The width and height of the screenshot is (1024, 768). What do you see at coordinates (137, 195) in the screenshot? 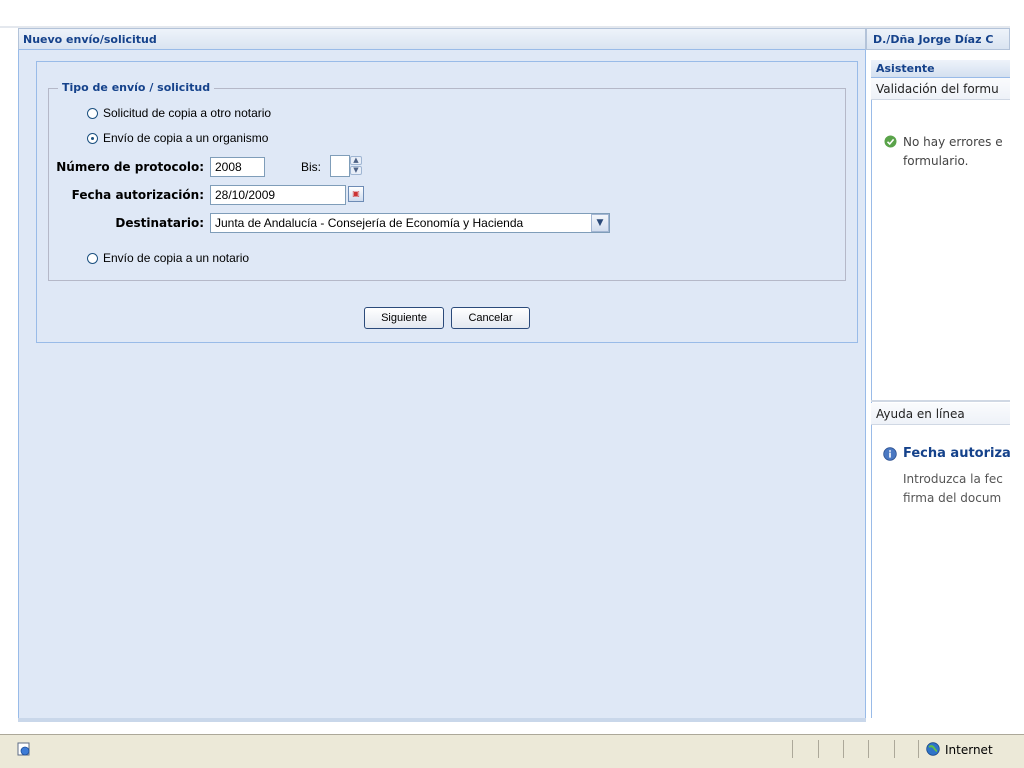
I see `fecha-label: Fecha autorización:` at bounding box center [137, 195].